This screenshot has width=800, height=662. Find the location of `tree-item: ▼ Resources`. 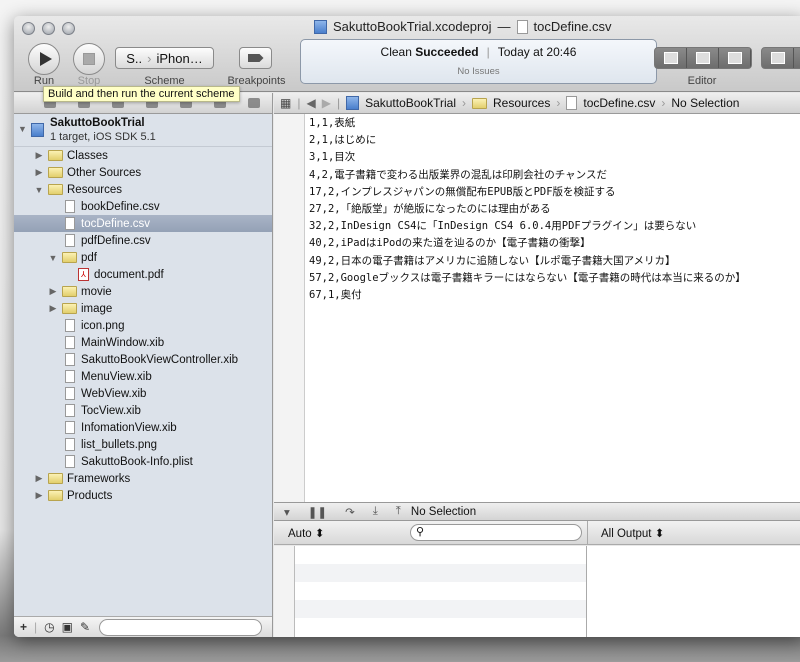

tree-item: ▼ Resources is located at coordinates (143, 189).